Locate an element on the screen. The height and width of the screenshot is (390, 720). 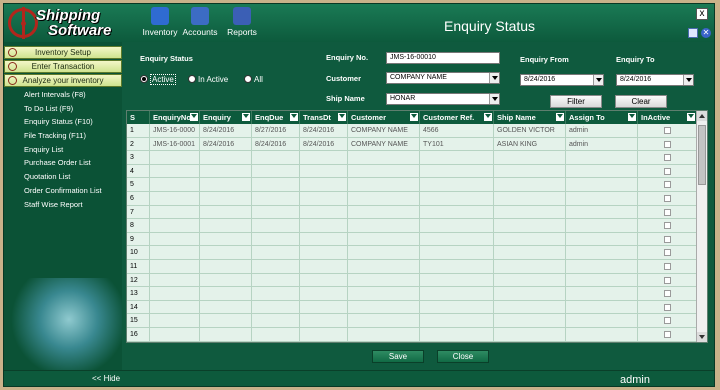
sidebar-item-order-confirmation-list: Order Confirmation List is located at coordinates (63, 191).